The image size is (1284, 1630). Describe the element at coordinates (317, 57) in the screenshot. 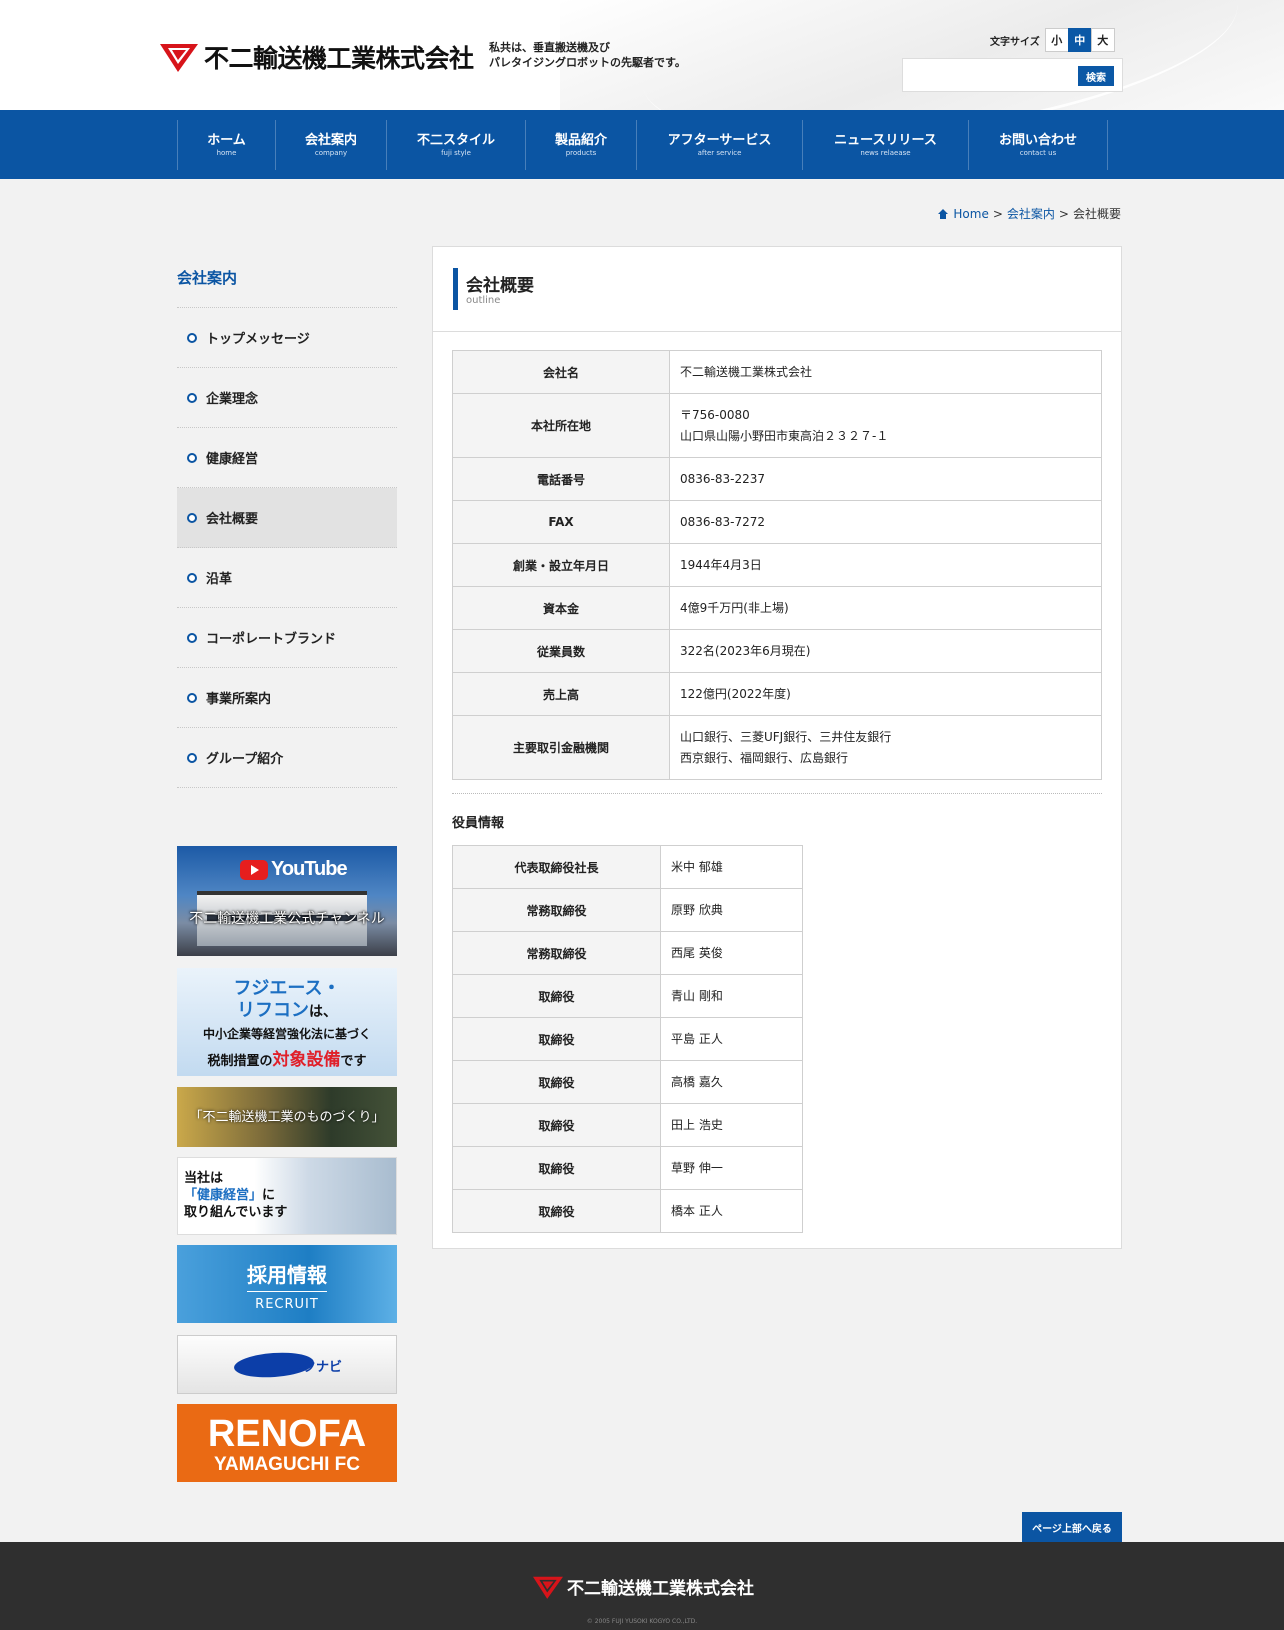

I see `company-logo: 不二輸送機工業株式会社` at that location.